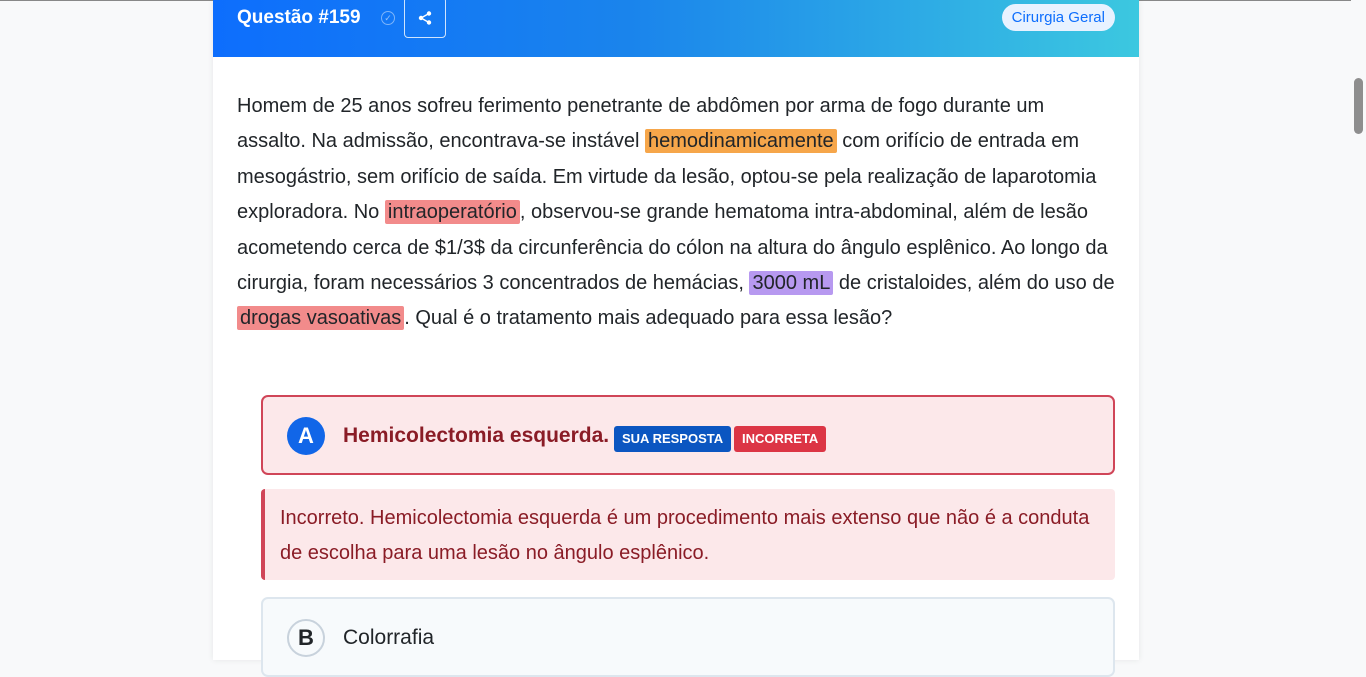 This screenshot has height=677, width=1366. Describe the element at coordinates (321, 318) in the screenshot. I see `highlight-drogas-vasoativas: drogas vasoativas` at that location.